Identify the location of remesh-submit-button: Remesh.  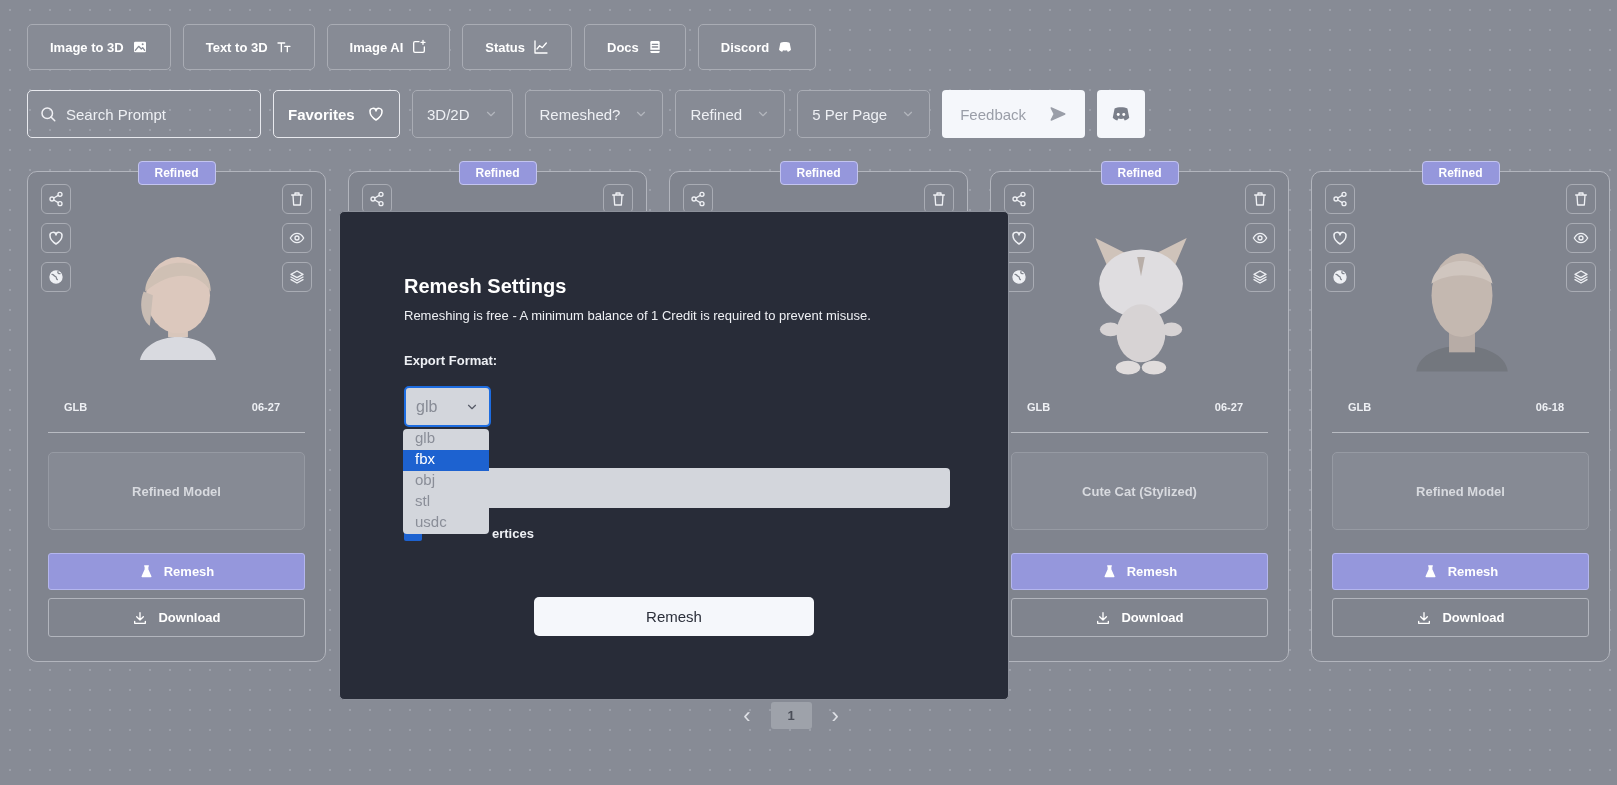
(674, 616).